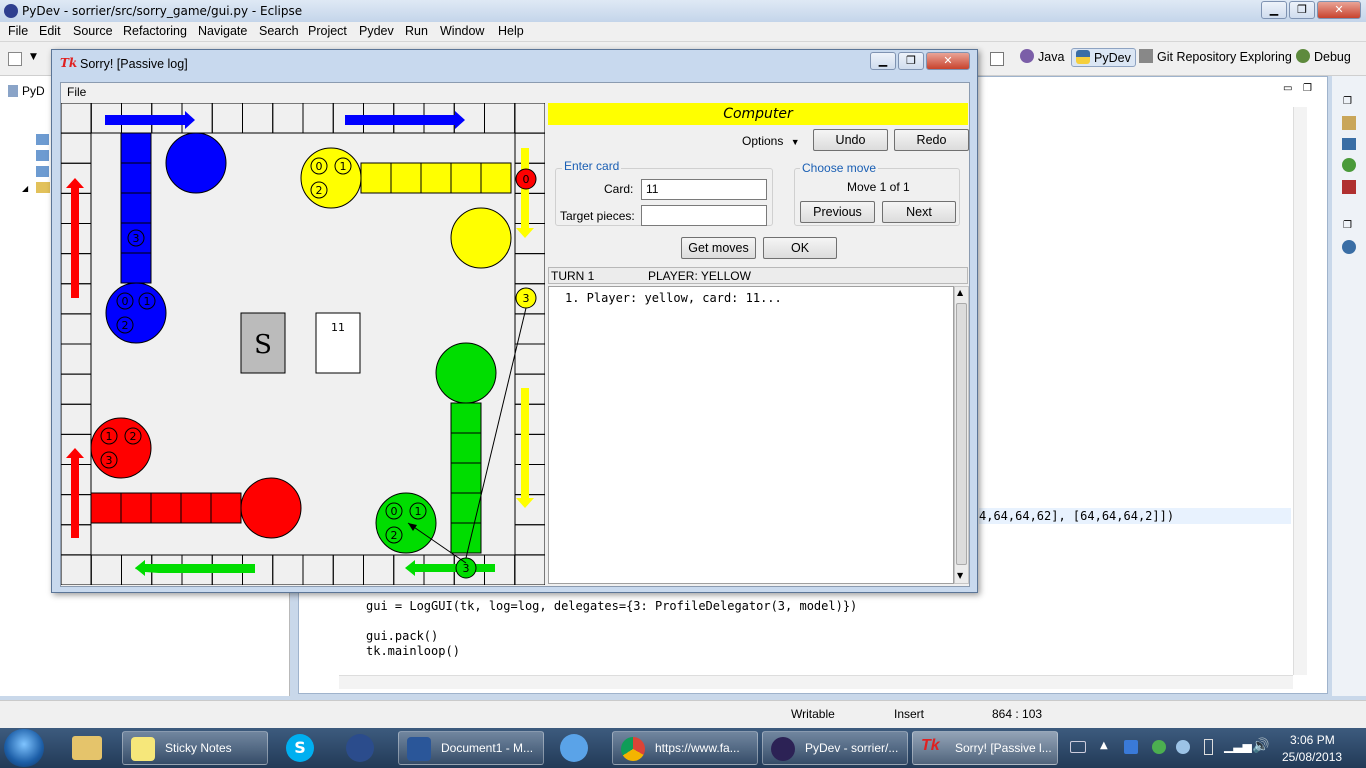 The image size is (1366, 768). I want to click on perspective-debug: Debug, so click(1323, 56).